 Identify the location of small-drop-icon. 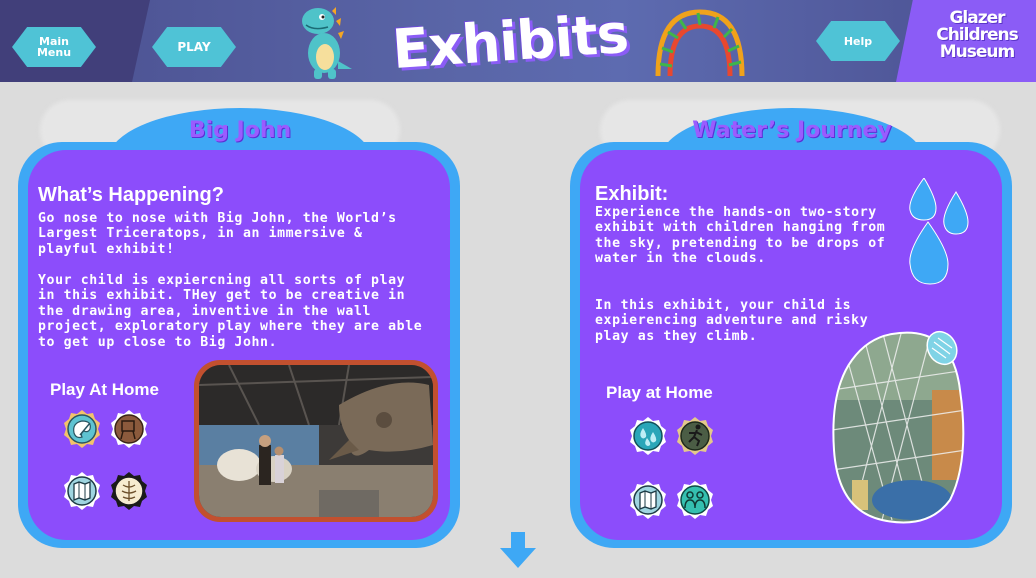
(942, 348).